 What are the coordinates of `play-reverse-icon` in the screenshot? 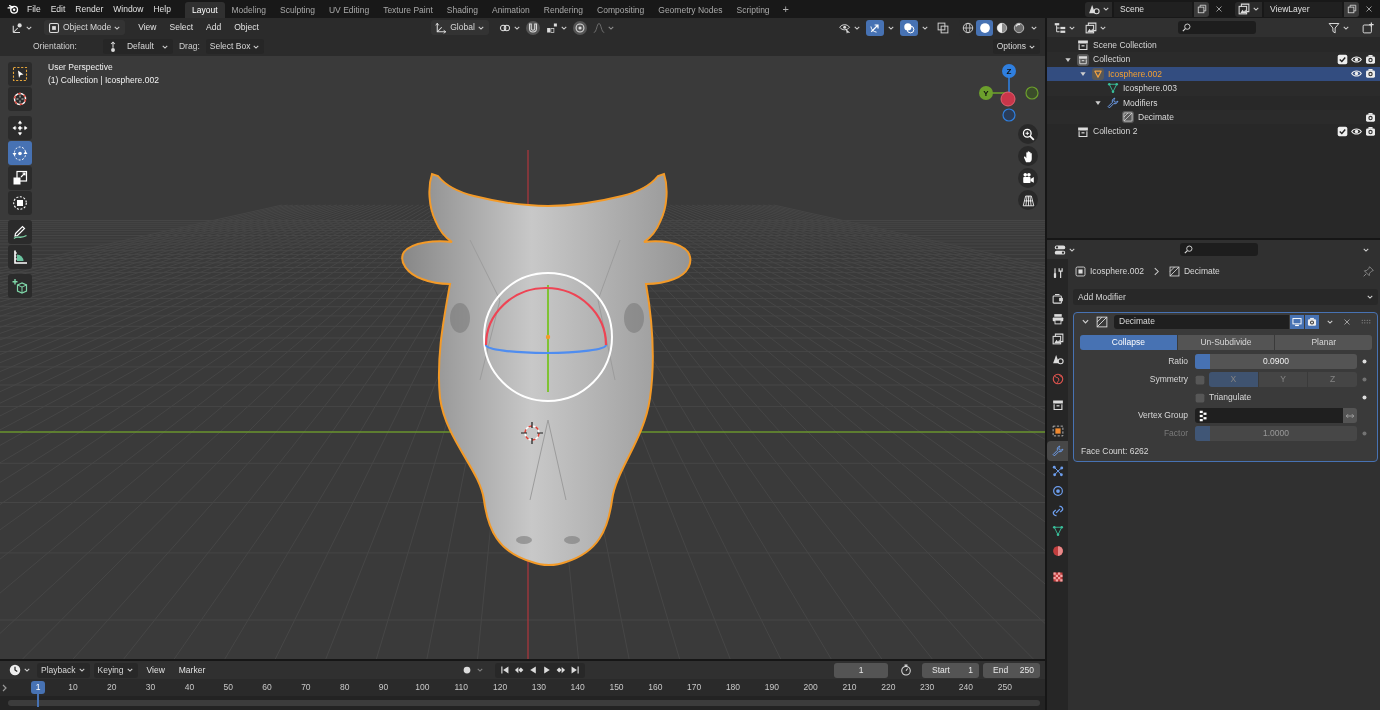 It's located at (533, 670).